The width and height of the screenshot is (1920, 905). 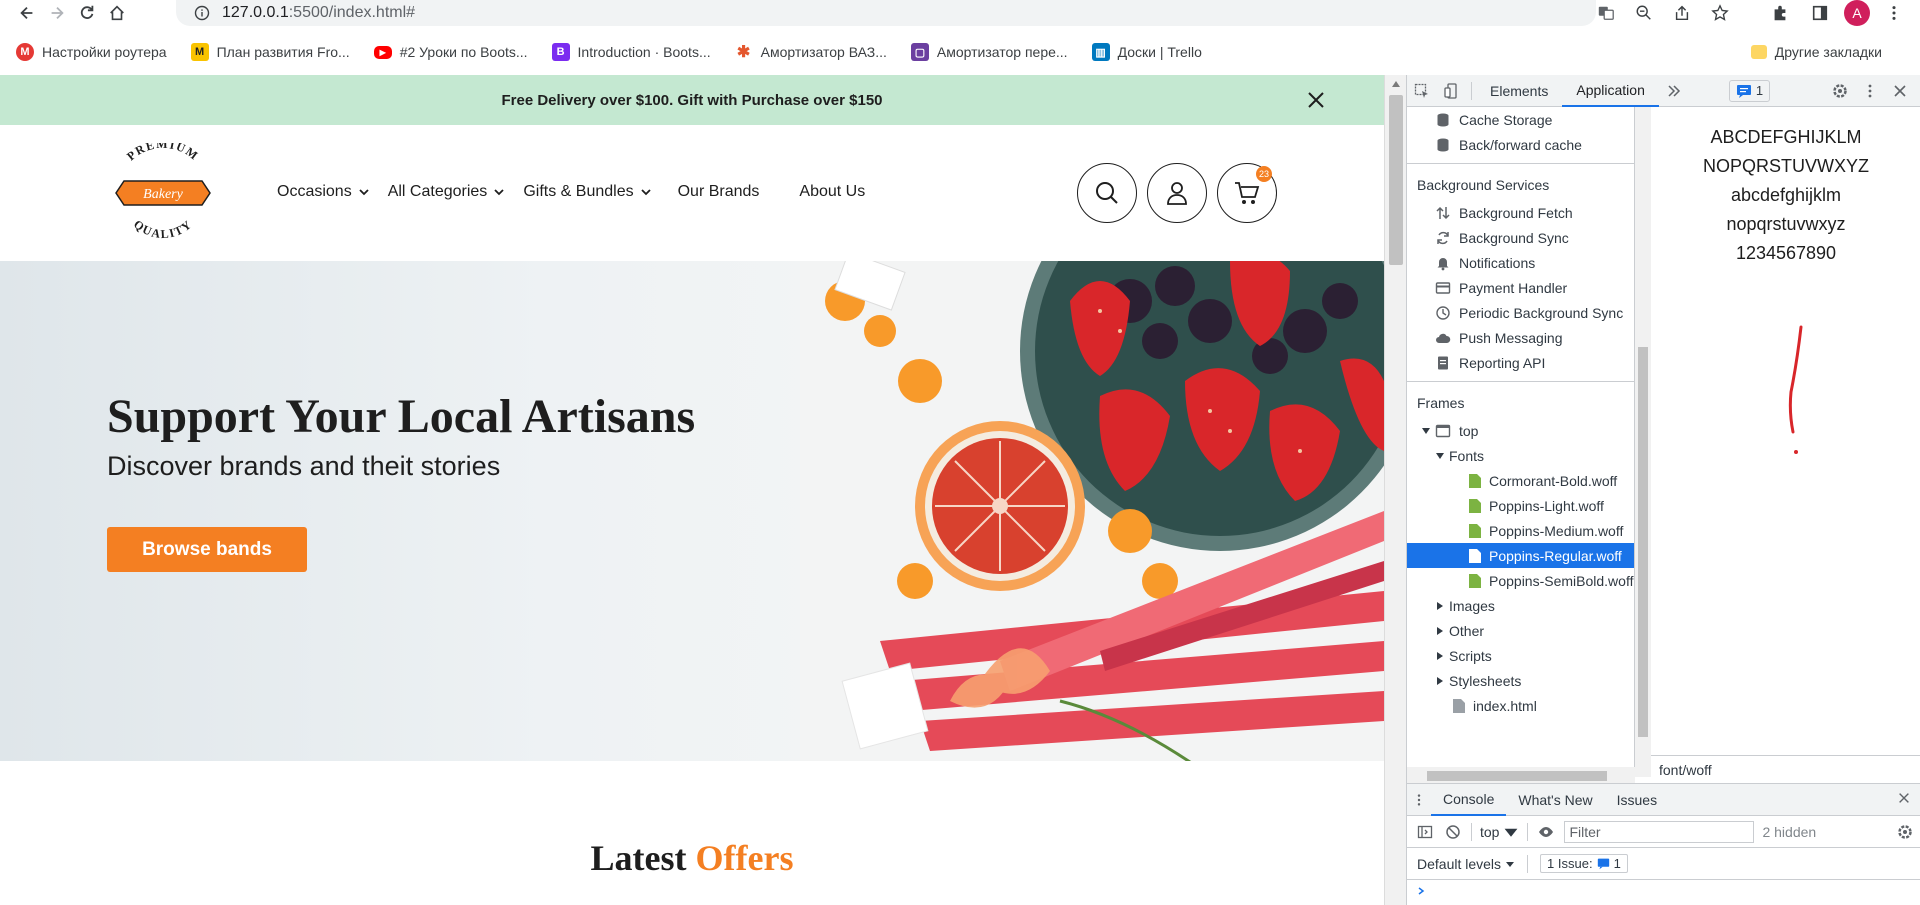 What do you see at coordinates (1816, 52) in the screenshot?
I see `other-bookmarks: Другие закладки` at bounding box center [1816, 52].